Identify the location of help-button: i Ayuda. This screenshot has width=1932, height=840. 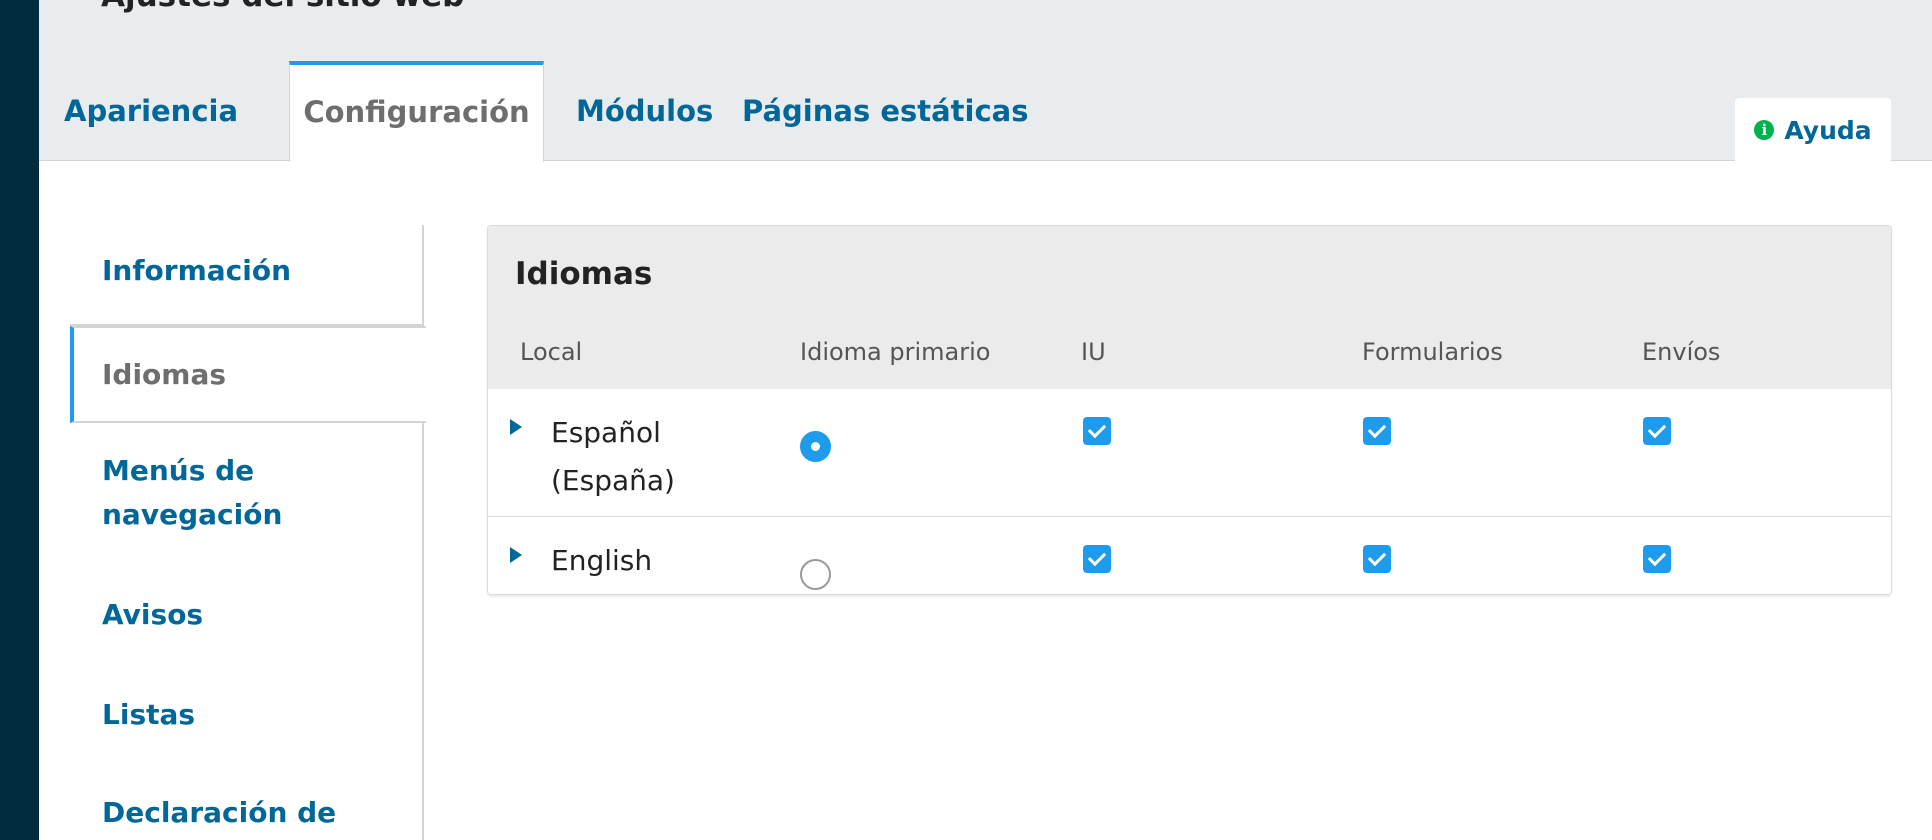
(1813, 130).